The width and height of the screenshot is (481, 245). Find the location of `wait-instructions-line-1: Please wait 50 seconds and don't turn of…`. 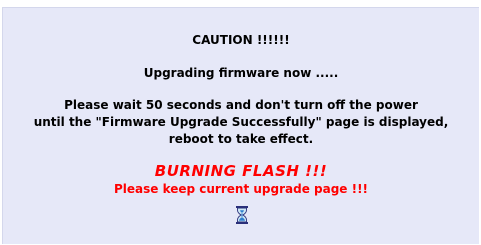

wait-instructions-line-1: Please wait 50 seconds and don't turn of… is located at coordinates (241, 105).